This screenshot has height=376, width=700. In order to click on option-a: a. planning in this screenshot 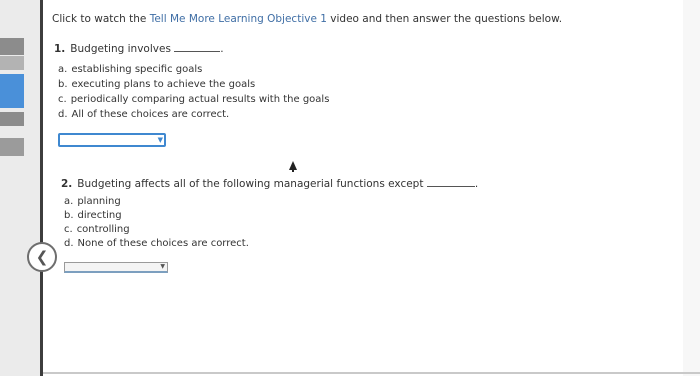, I will do `click(92, 201)`.